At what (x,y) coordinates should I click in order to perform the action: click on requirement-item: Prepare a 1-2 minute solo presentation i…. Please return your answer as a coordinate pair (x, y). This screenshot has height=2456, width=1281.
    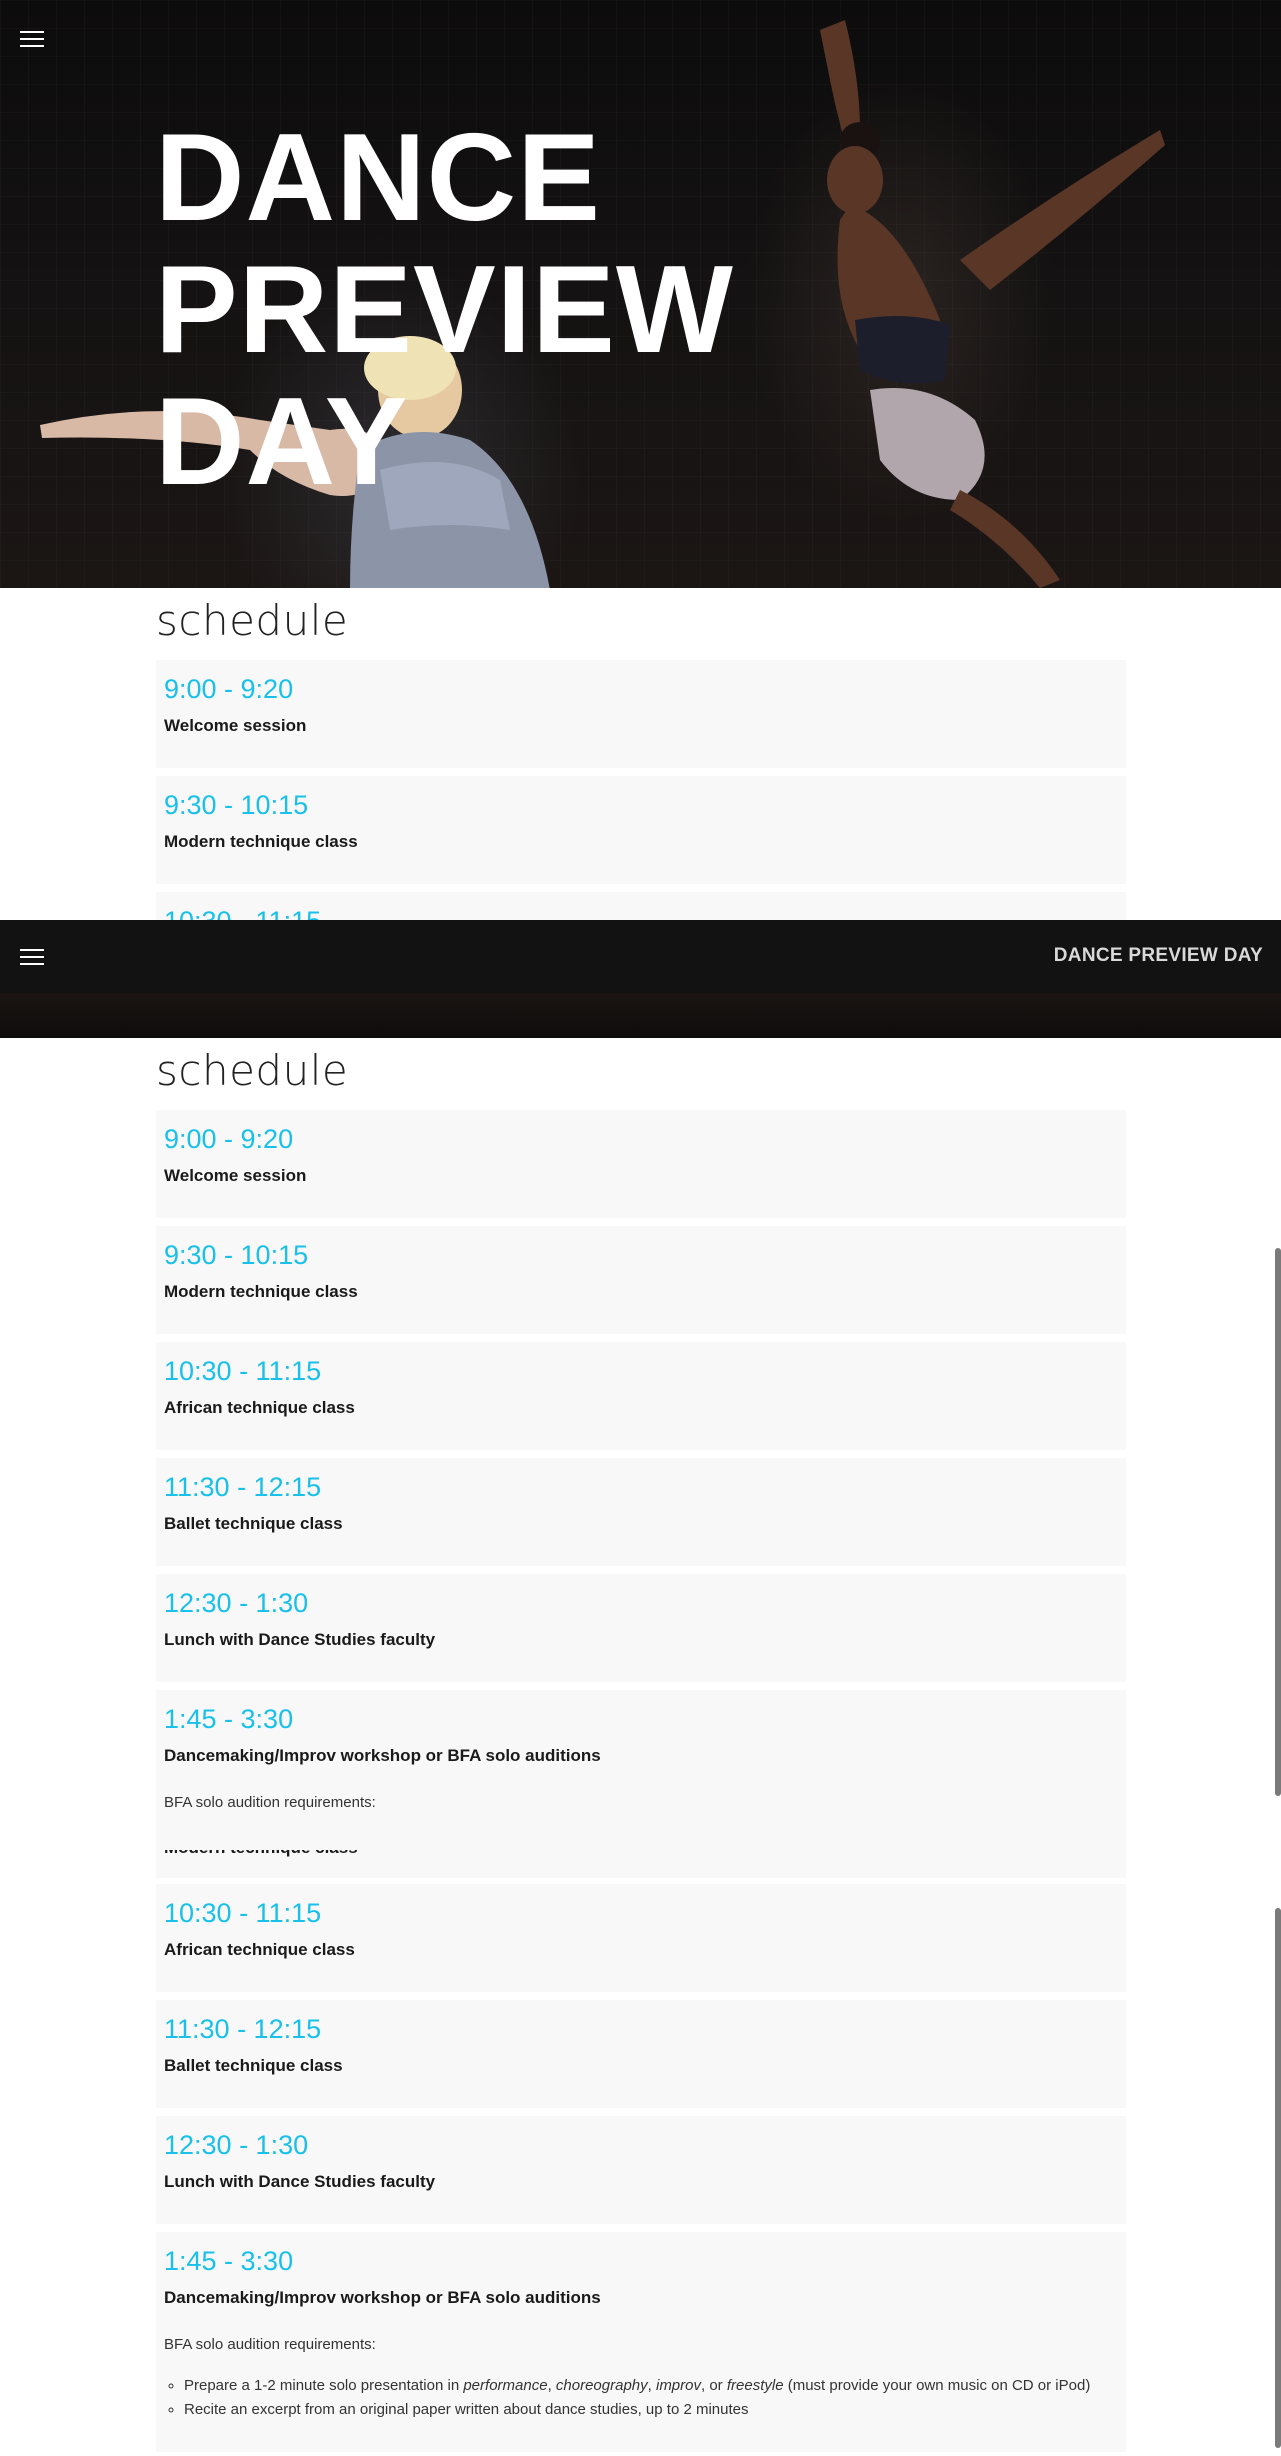
    Looking at the image, I should click on (637, 2386).